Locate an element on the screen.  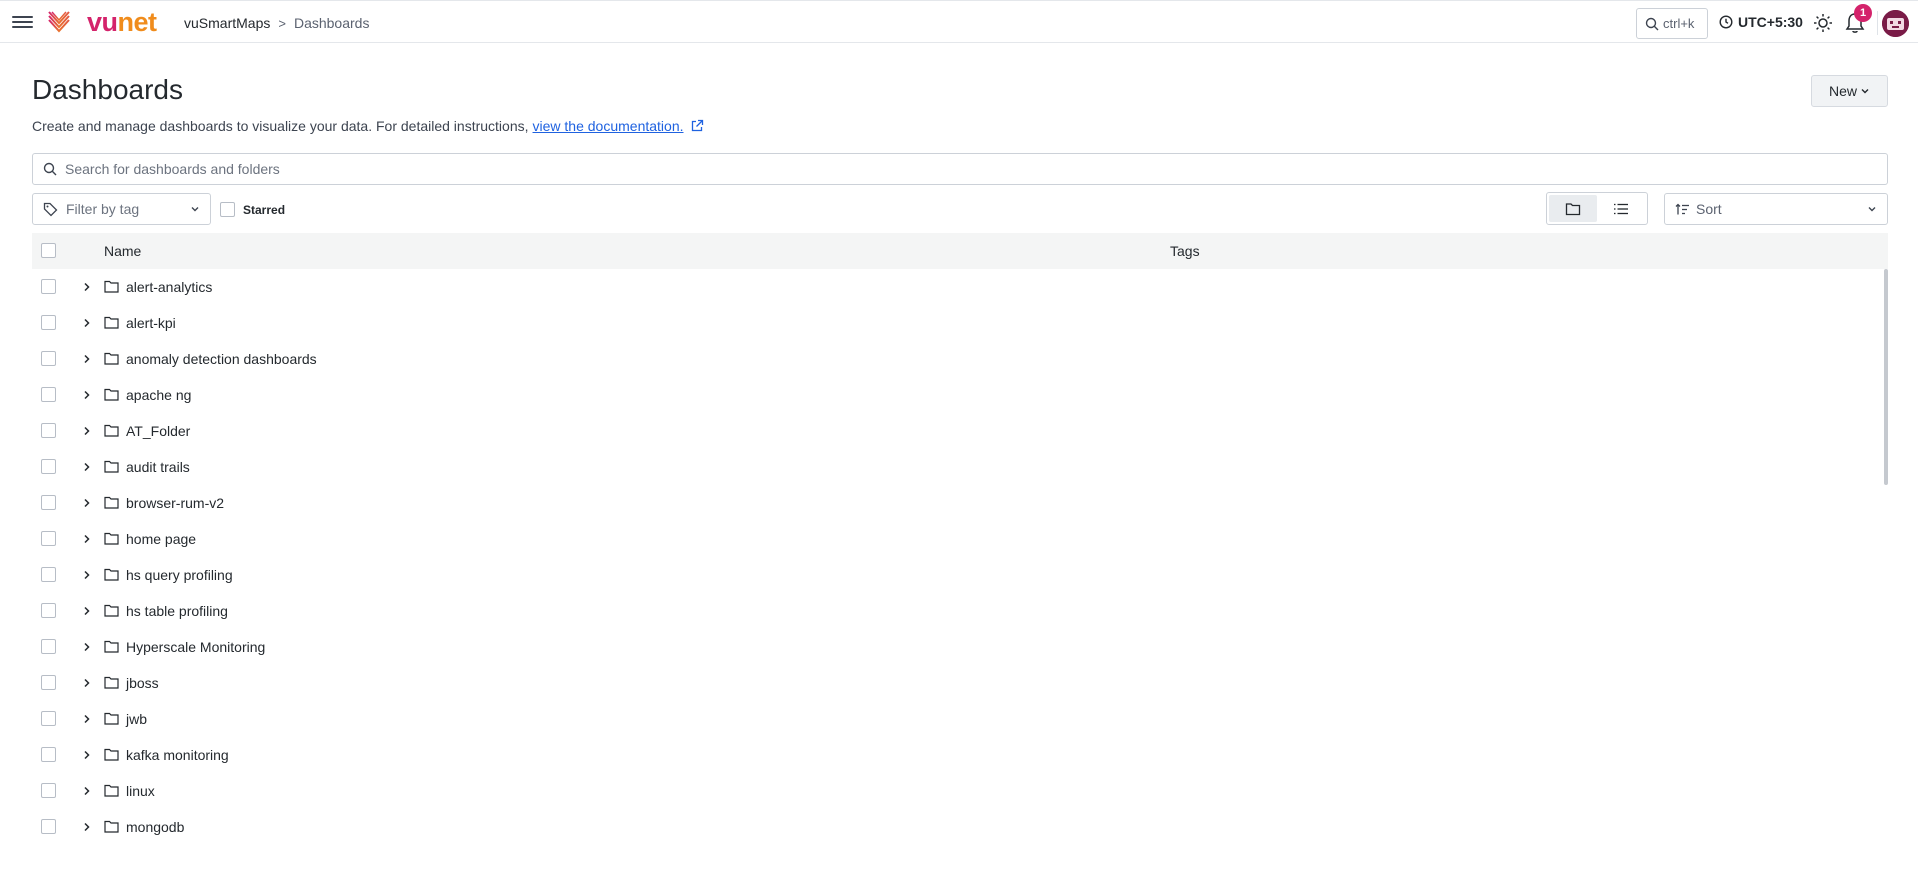
table-row: jwb is located at coordinates (960, 719).